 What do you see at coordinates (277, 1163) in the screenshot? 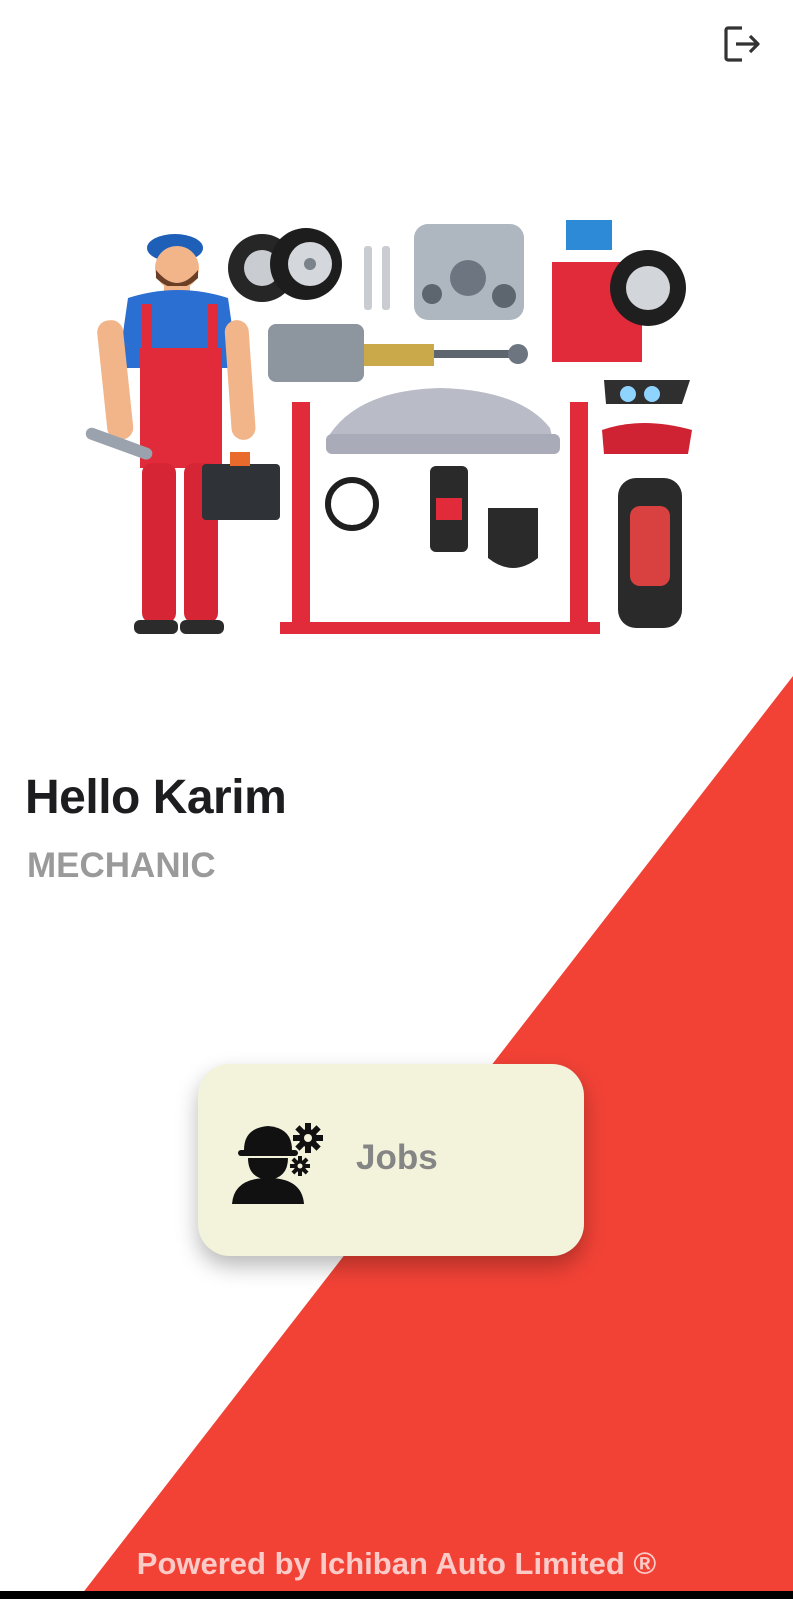
I see `worker-gears-icon` at bounding box center [277, 1163].